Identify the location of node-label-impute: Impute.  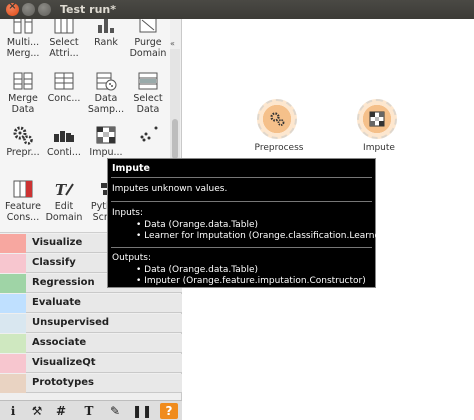
(379, 148).